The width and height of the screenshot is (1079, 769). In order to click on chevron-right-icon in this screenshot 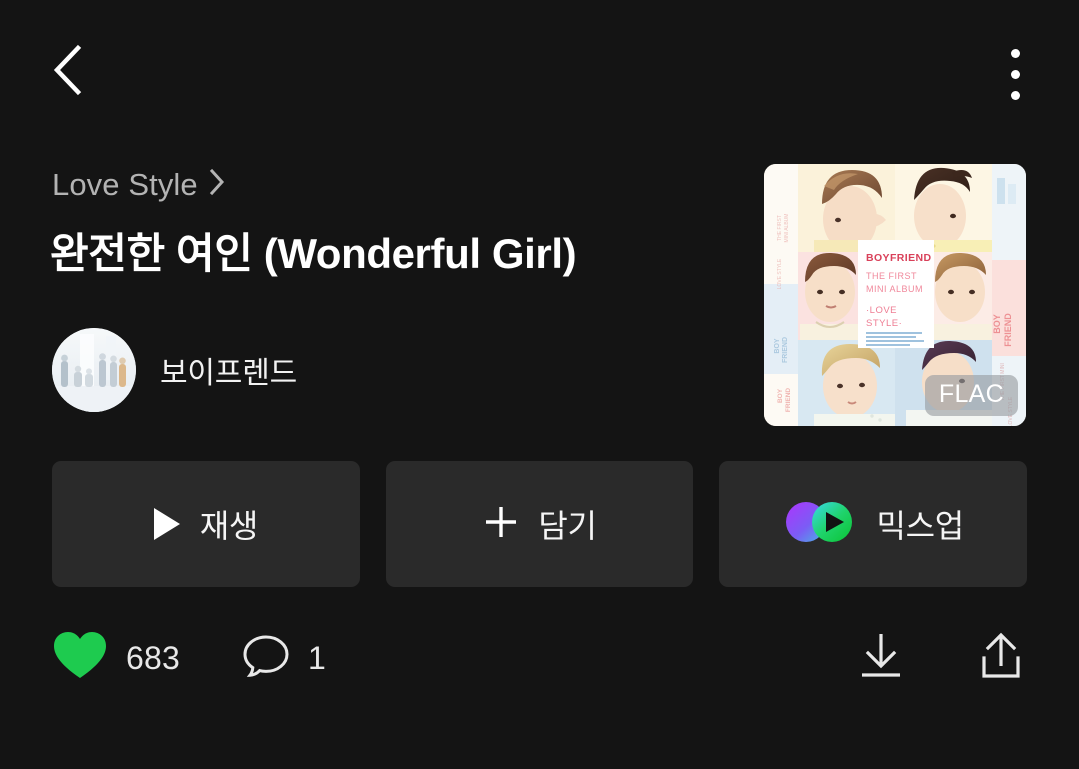, I will do `click(217, 184)`.